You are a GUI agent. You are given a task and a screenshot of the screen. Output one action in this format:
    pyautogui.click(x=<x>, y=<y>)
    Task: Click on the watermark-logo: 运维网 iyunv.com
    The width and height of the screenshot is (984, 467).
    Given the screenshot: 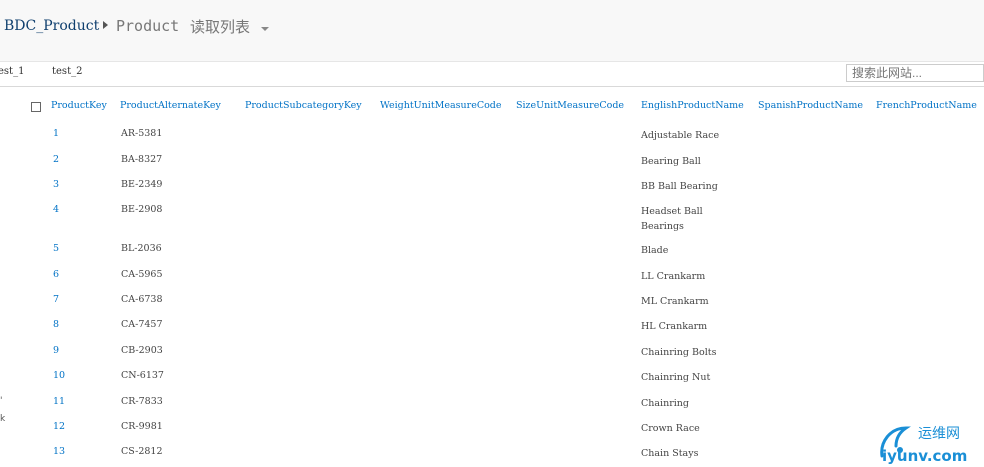 What is the action you would take?
    pyautogui.click(x=923, y=445)
    